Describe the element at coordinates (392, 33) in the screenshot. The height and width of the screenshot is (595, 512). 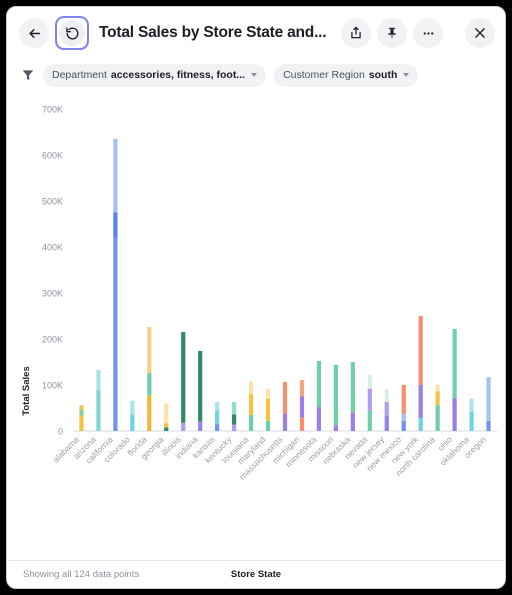
I see `pin-button` at that location.